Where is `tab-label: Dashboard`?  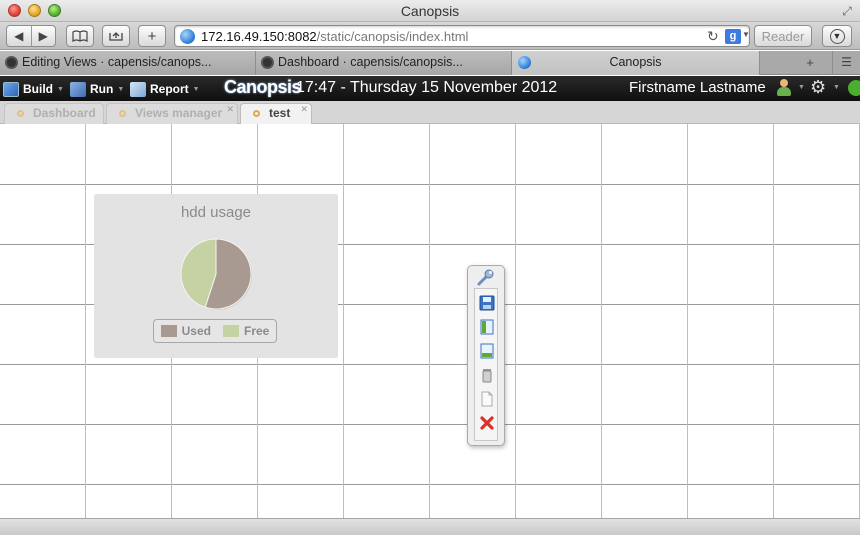
tab-label: Dashboard is located at coordinates (64, 113).